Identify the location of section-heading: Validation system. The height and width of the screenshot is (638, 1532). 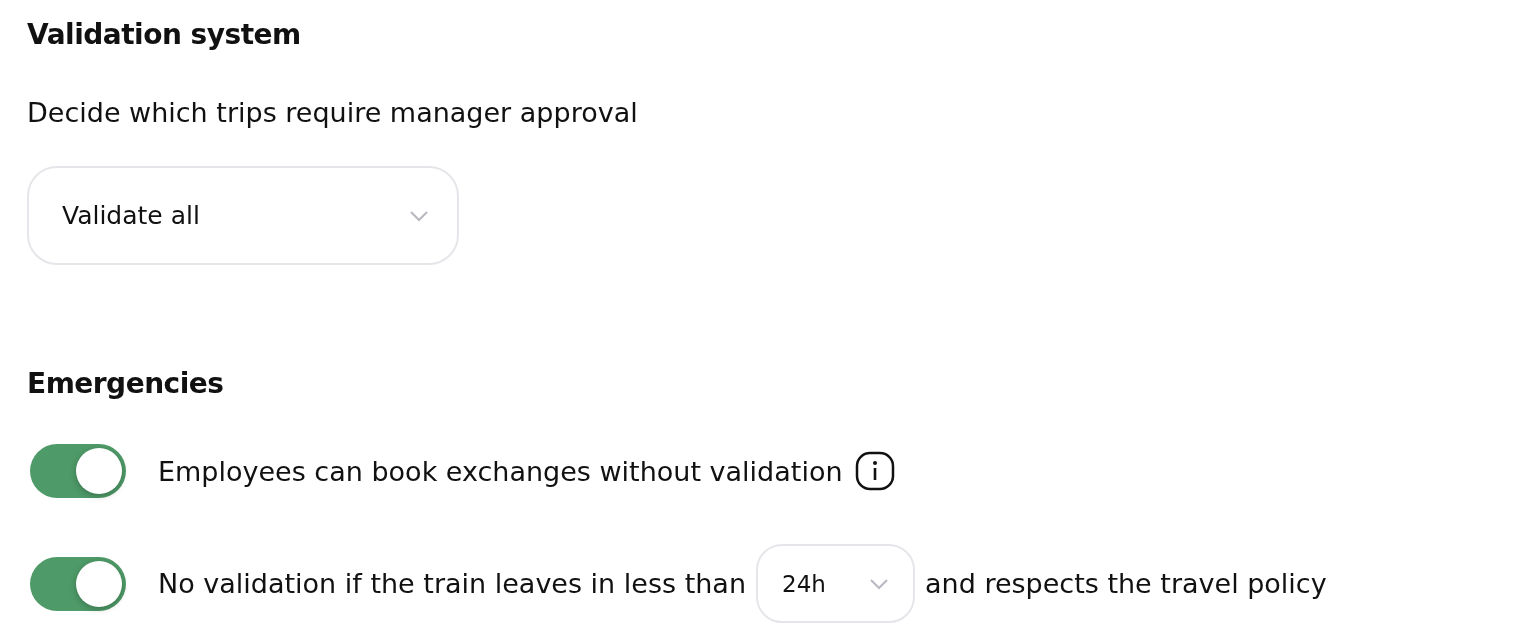
(164, 34).